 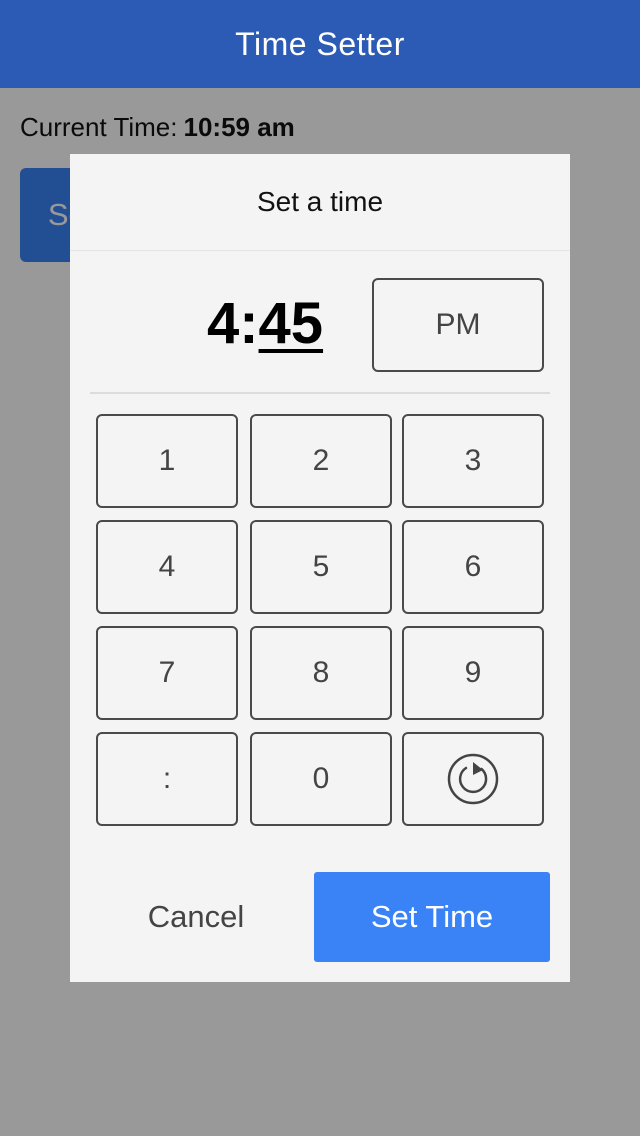 What do you see at coordinates (291, 323) in the screenshot?
I see `time-minutes: 45` at bounding box center [291, 323].